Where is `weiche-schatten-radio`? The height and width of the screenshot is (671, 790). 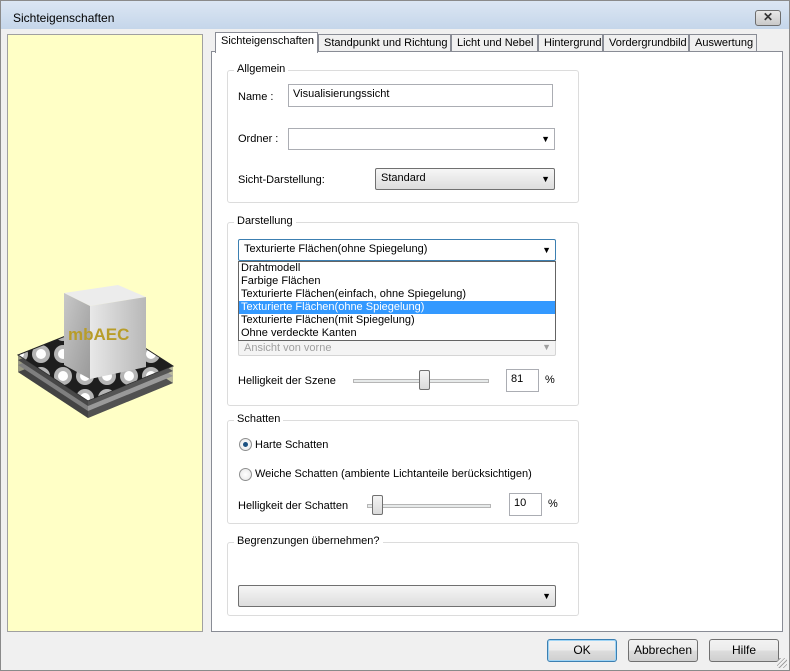 weiche-schatten-radio is located at coordinates (245, 474).